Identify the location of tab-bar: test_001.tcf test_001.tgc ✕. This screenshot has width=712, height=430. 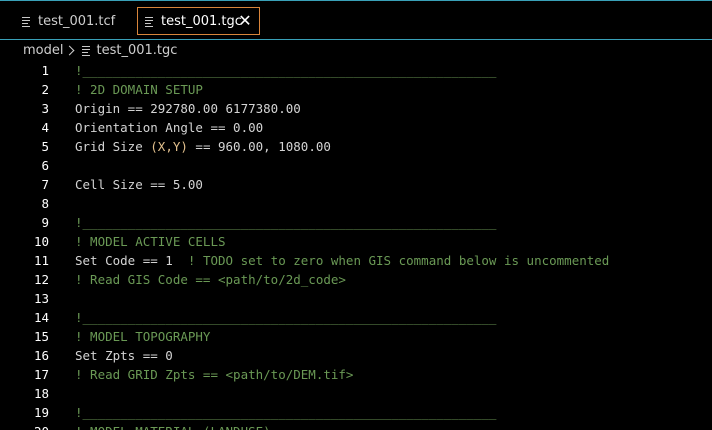
(356, 20).